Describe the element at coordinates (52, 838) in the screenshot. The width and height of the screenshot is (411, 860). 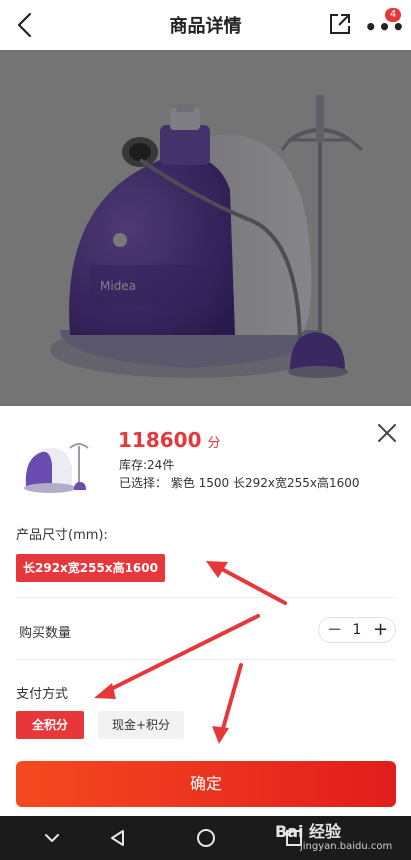
I see `chevron-down-icon` at that location.